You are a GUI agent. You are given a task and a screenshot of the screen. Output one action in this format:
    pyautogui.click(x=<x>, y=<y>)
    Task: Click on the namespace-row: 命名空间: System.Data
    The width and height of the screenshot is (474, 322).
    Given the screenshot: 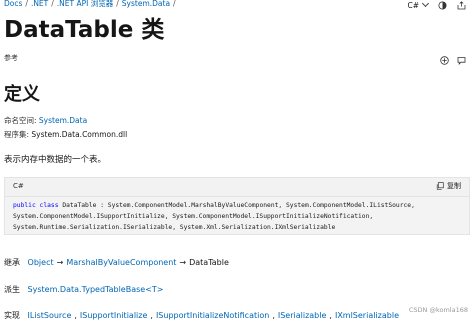 What is the action you would take?
    pyautogui.click(x=45, y=120)
    